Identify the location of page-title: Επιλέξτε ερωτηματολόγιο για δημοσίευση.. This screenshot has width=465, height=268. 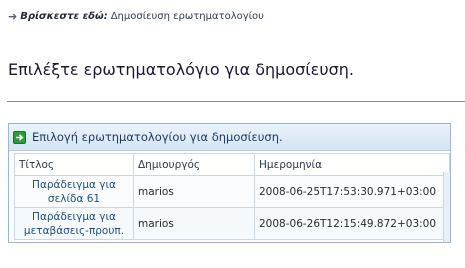
(181, 69).